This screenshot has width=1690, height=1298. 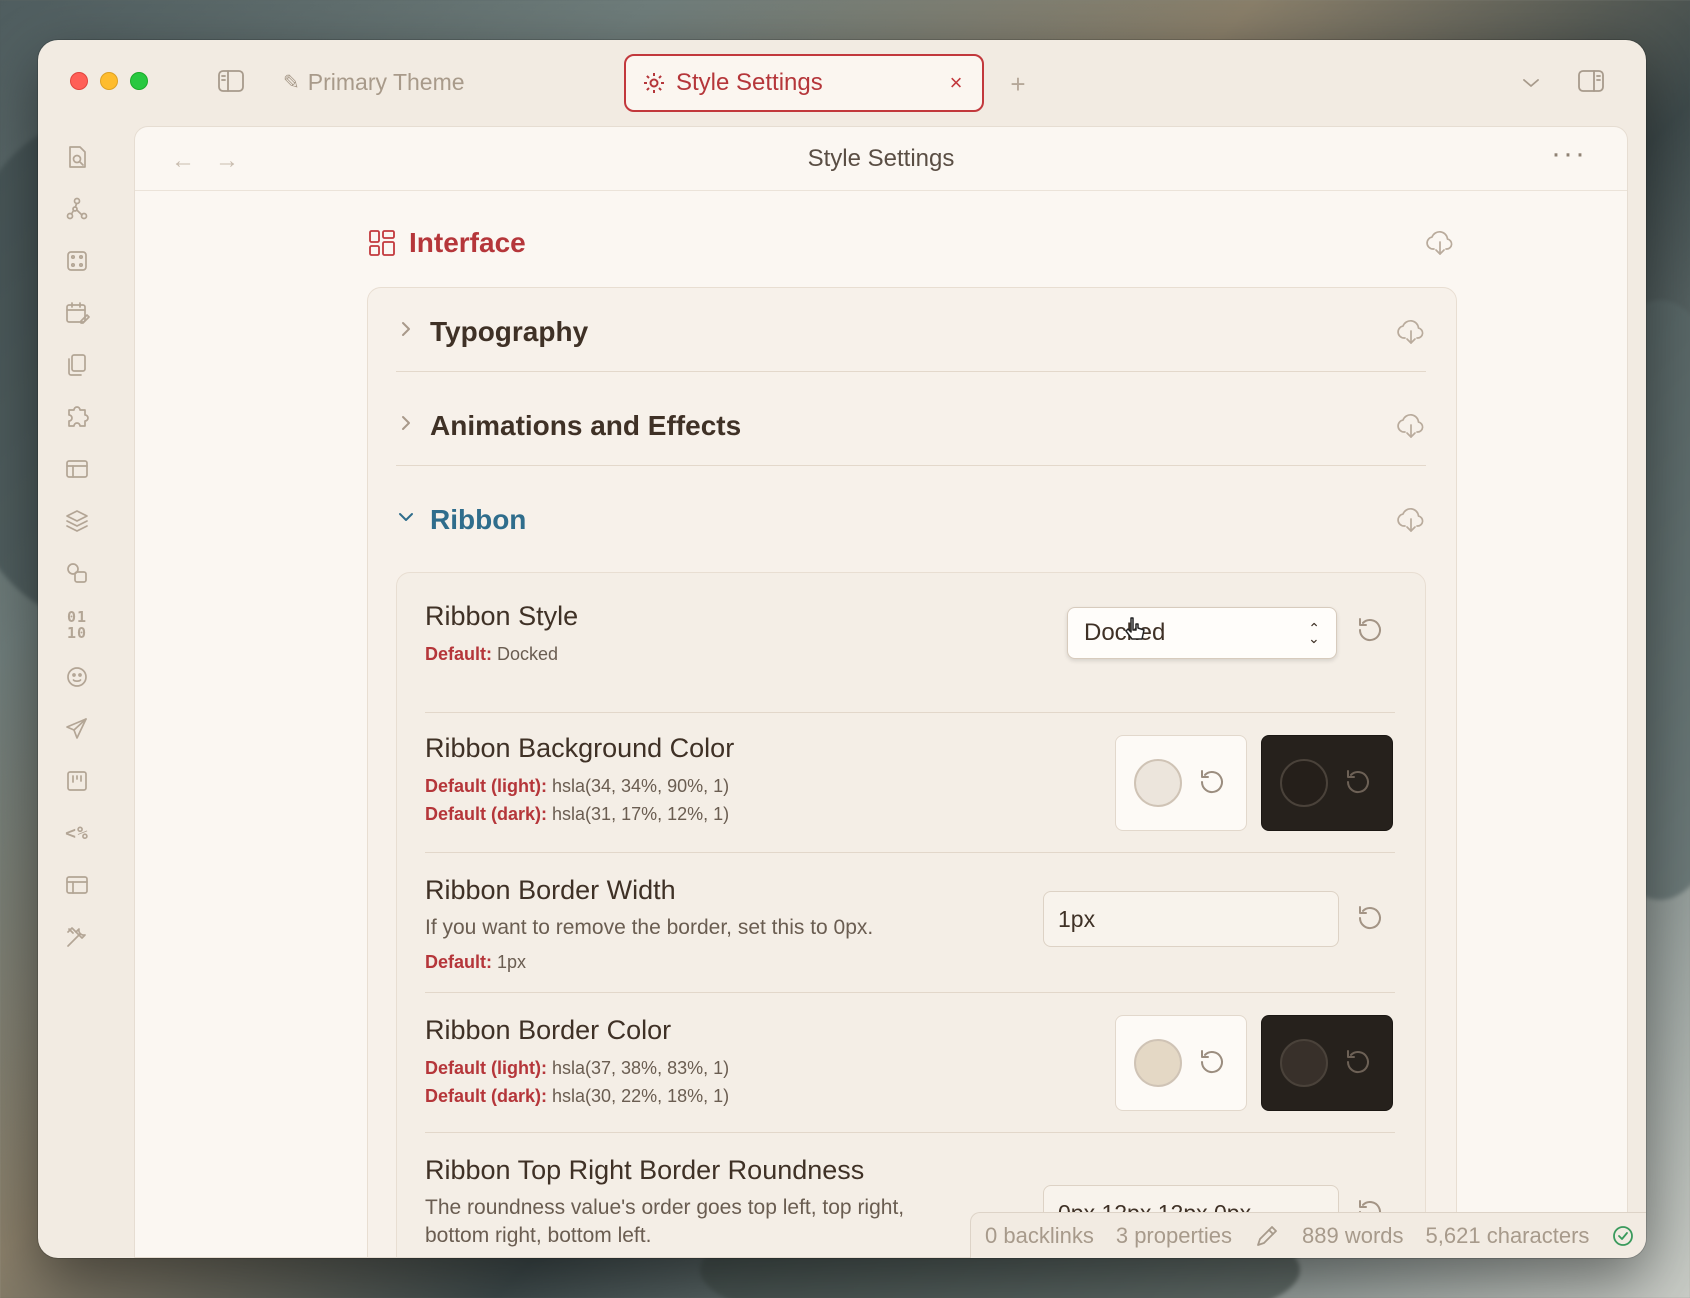 What do you see at coordinates (231, 81) in the screenshot?
I see `toggle-left-sidebar-icon` at bounding box center [231, 81].